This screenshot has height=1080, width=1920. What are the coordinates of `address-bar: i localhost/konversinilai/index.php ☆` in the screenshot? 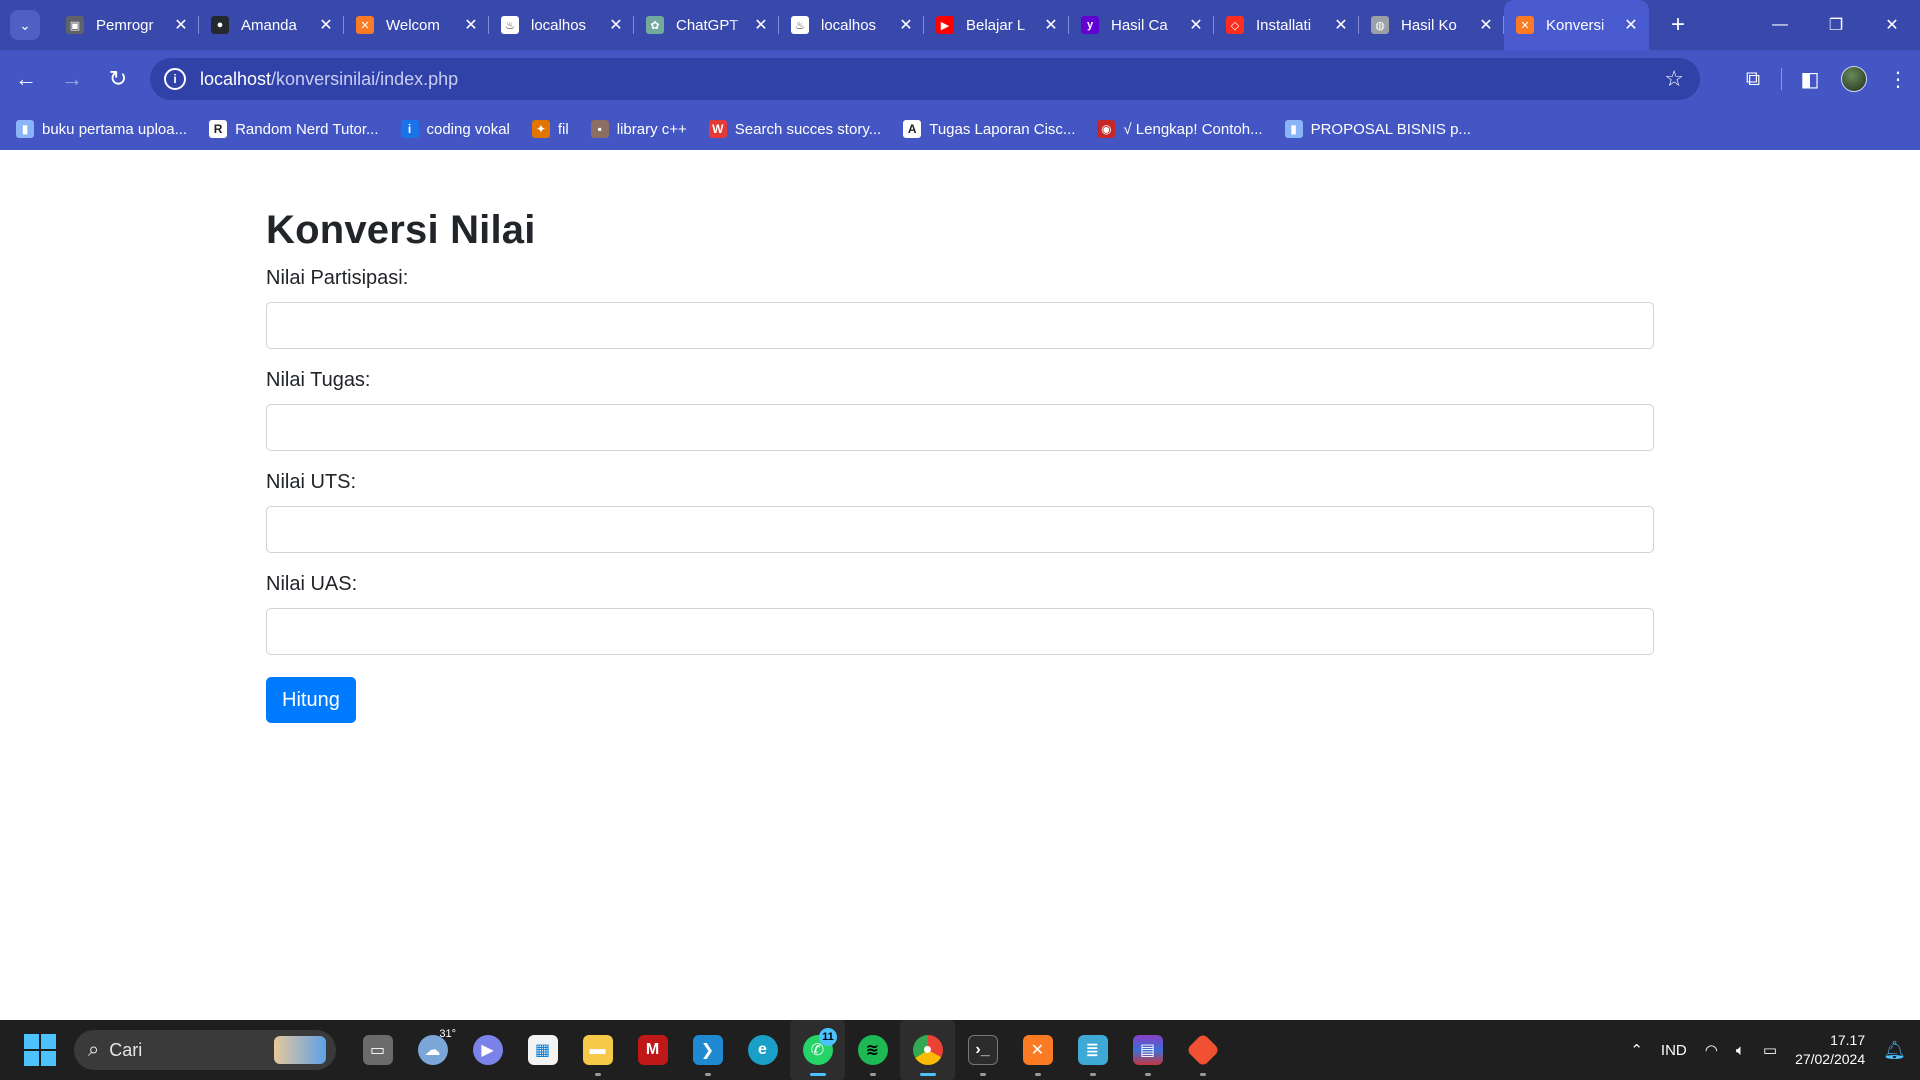 It's located at (925, 79).